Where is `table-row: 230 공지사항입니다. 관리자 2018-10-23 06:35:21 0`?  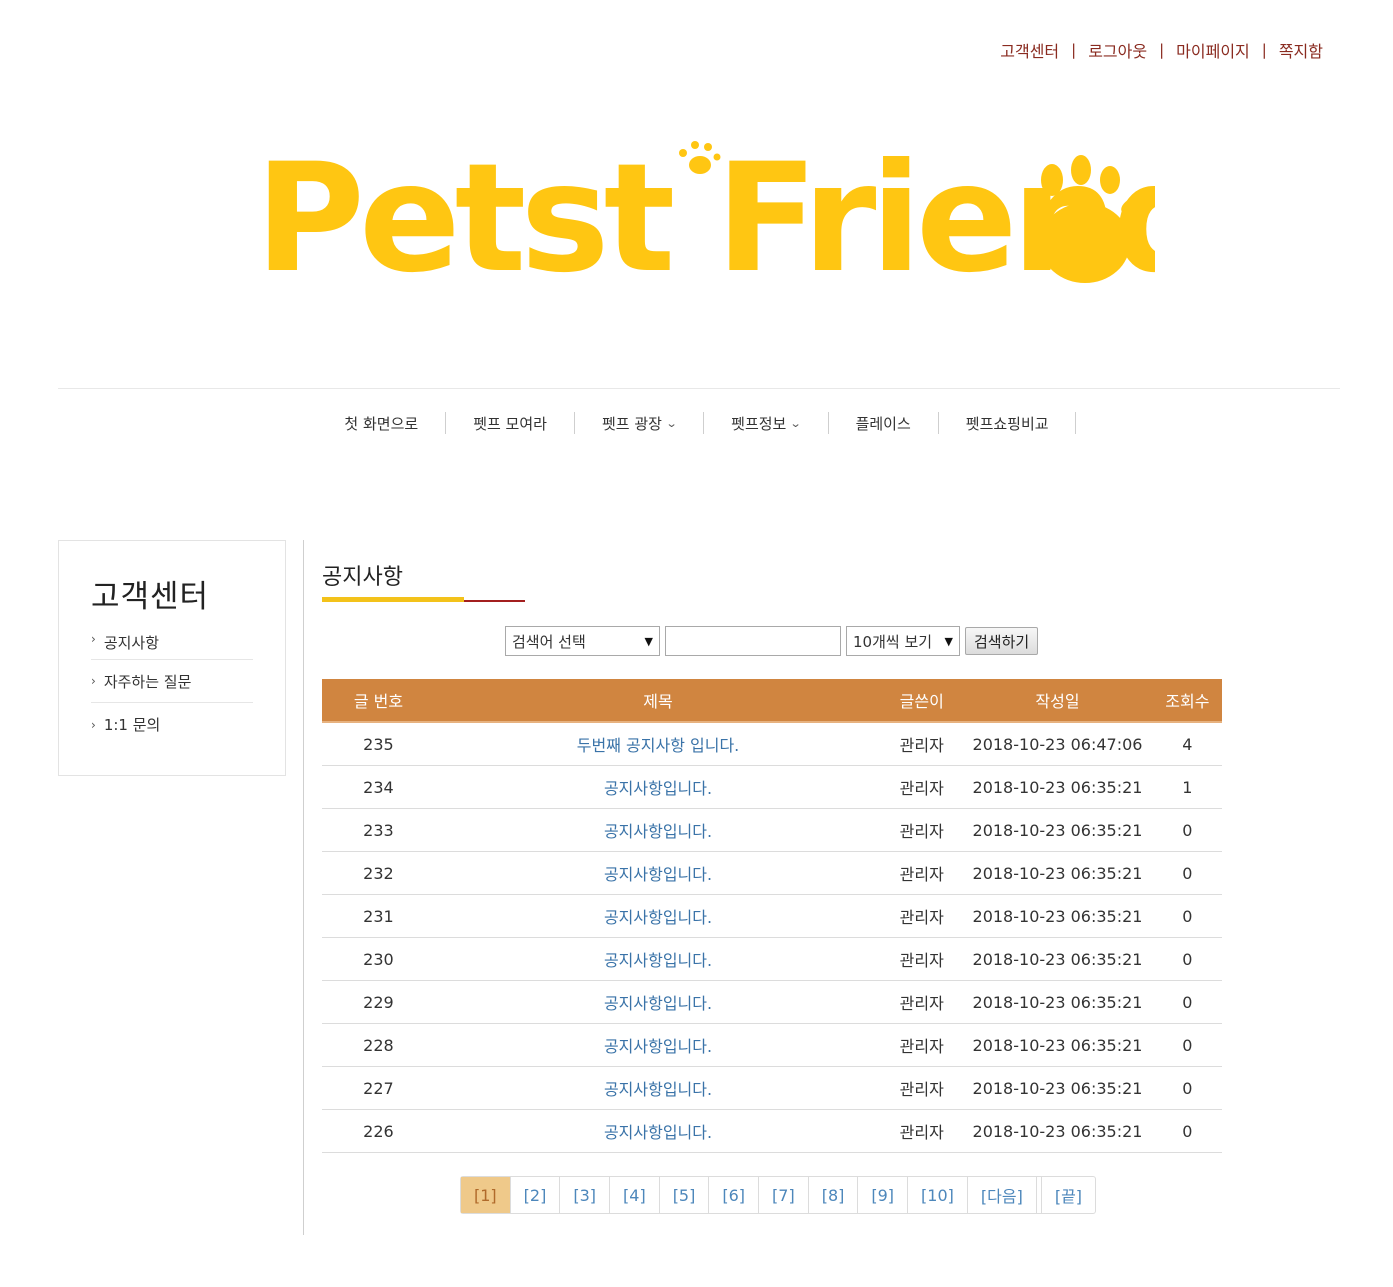 table-row: 230 공지사항입니다. 관리자 2018-10-23 06:35:21 0 is located at coordinates (772, 959).